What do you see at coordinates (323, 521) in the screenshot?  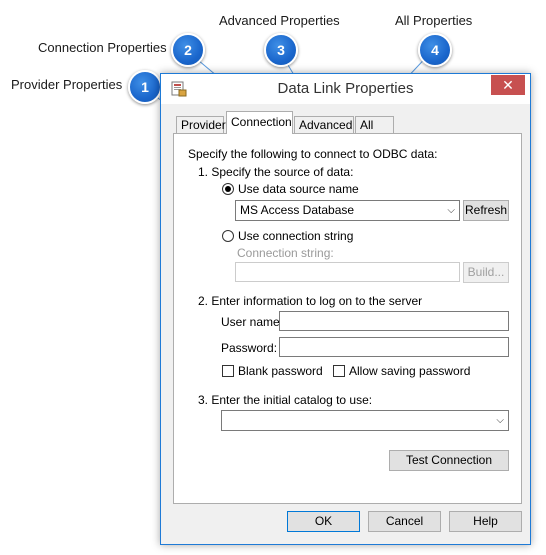 I see `ok-button: OK` at bounding box center [323, 521].